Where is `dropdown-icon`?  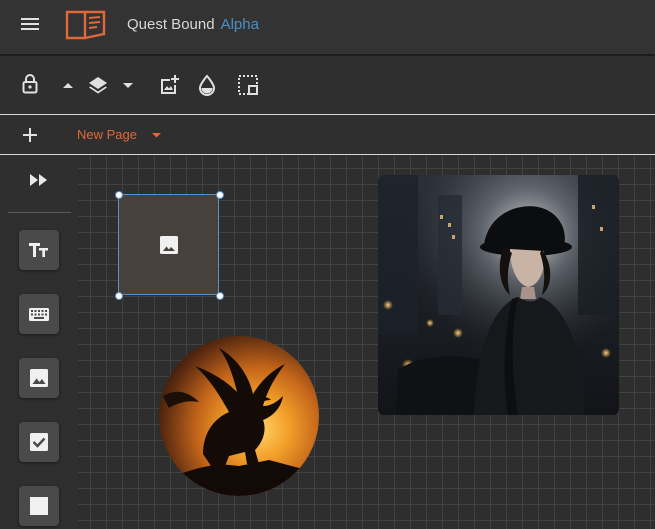
dropdown-icon is located at coordinates (128, 86).